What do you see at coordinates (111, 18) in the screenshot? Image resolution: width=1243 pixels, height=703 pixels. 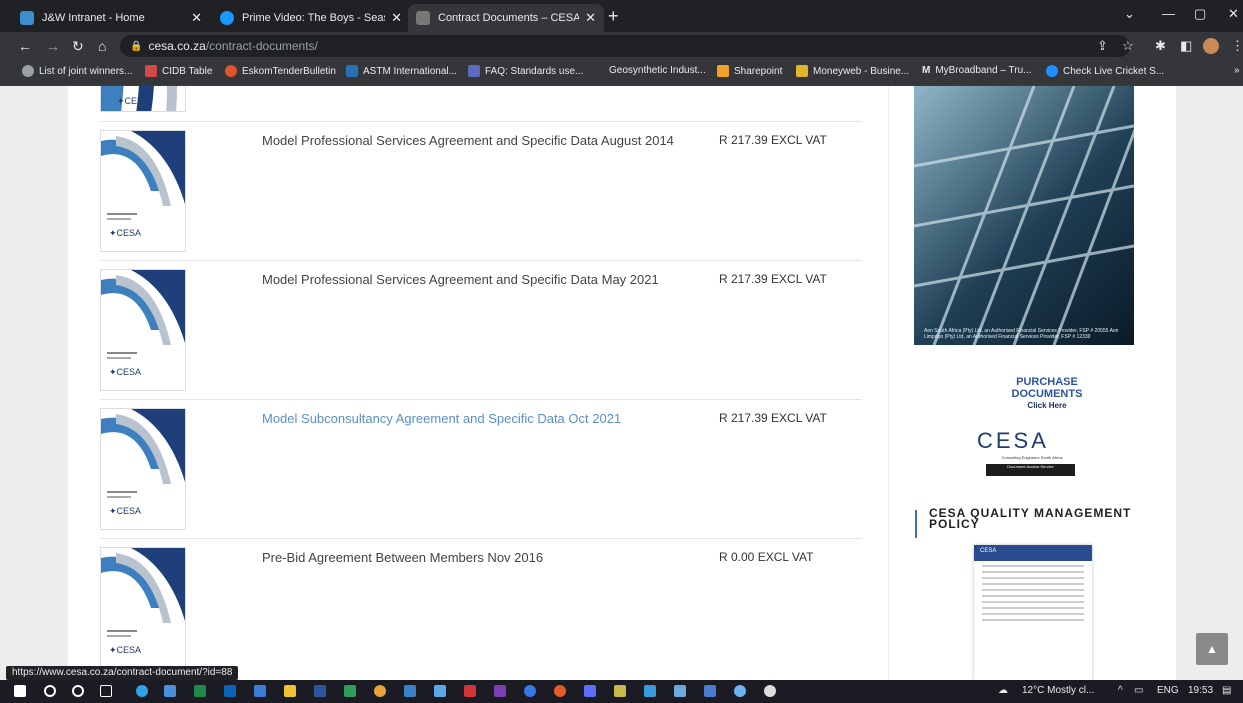 I see `tab-jw-intranet: J&W Intranet - Home ✕` at bounding box center [111, 18].